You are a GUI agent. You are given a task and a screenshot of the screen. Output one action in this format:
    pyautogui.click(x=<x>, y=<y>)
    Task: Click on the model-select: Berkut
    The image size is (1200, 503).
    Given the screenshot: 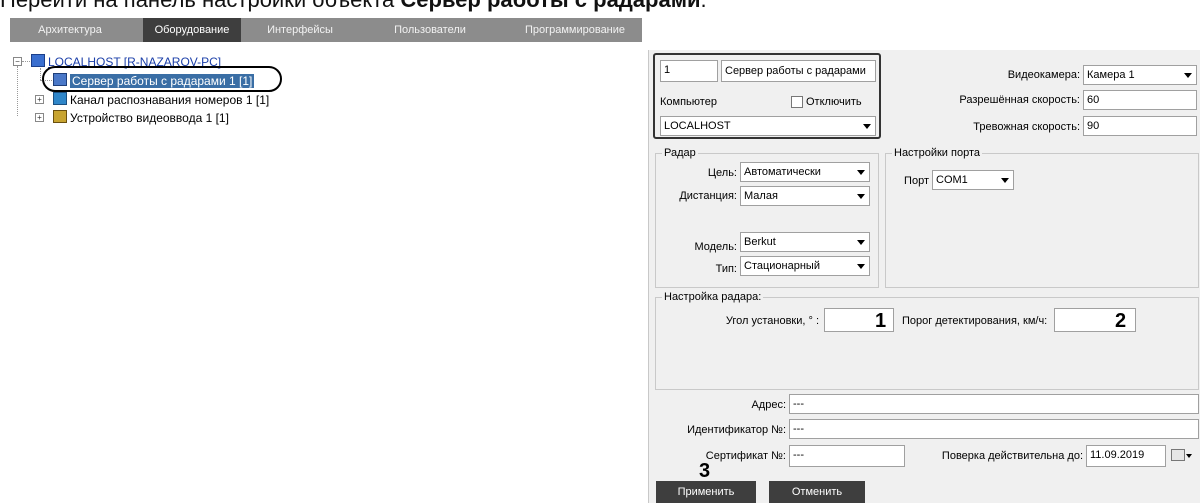 What is the action you would take?
    pyautogui.click(x=805, y=242)
    